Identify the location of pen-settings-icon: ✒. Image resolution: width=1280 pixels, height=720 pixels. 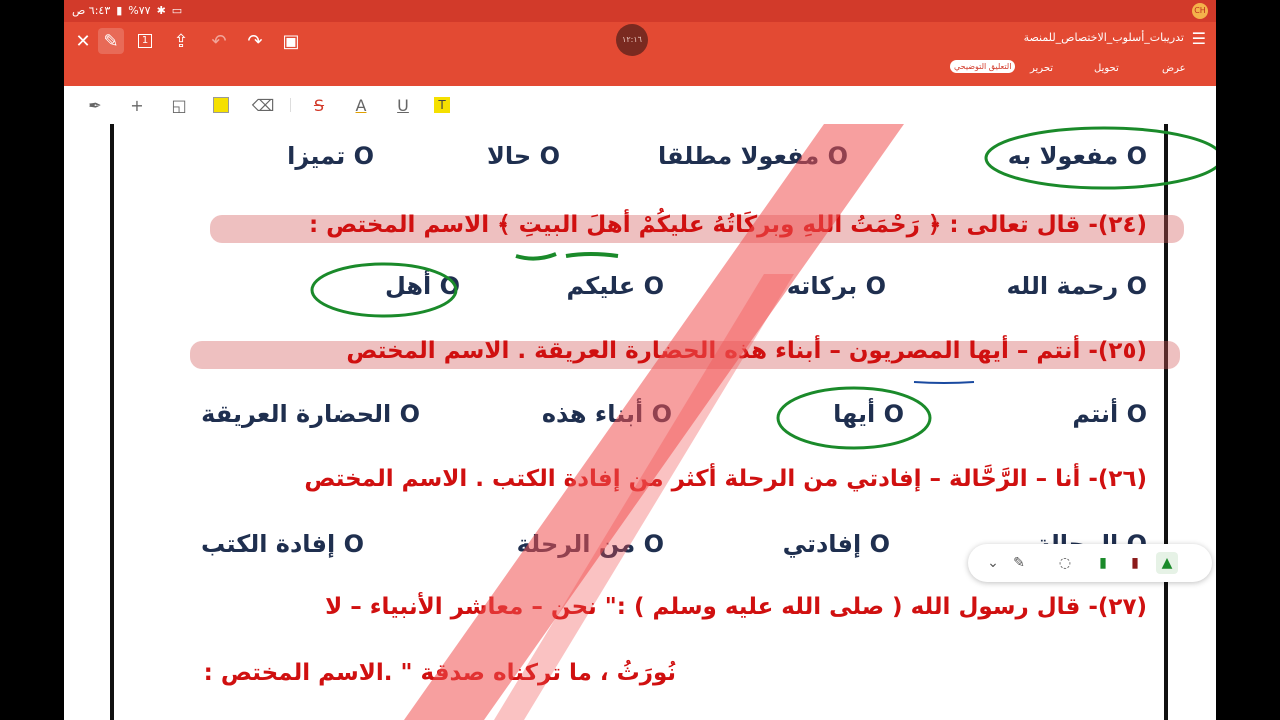
(95, 105).